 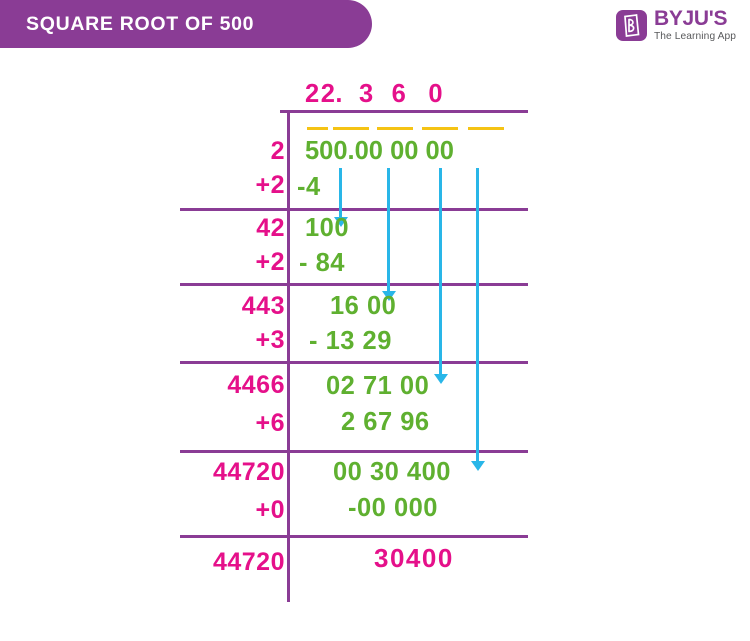 I want to click on quotient-digit-1: 2., so click(x=331, y=94).